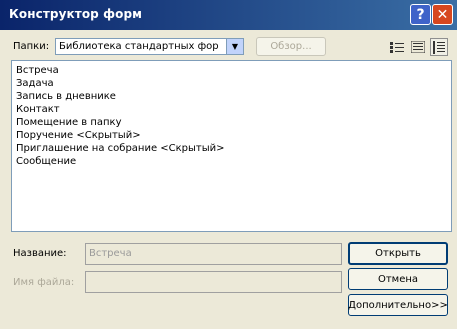  I want to click on open-button-label: Открыть, so click(398, 253).